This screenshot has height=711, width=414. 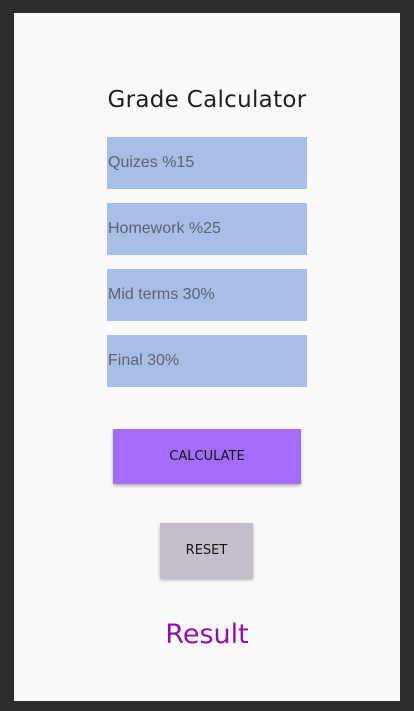 What do you see at coordinates (207, 634) in the screenshot?
I see `result-text: Result` at bounding box center [207, 634].